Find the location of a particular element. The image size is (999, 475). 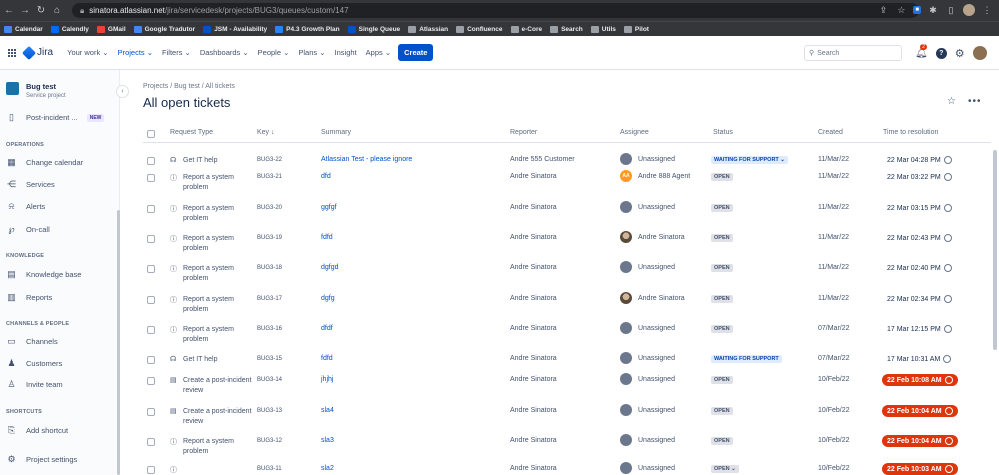

forward-icon: → is located at coordinates (25, 10).